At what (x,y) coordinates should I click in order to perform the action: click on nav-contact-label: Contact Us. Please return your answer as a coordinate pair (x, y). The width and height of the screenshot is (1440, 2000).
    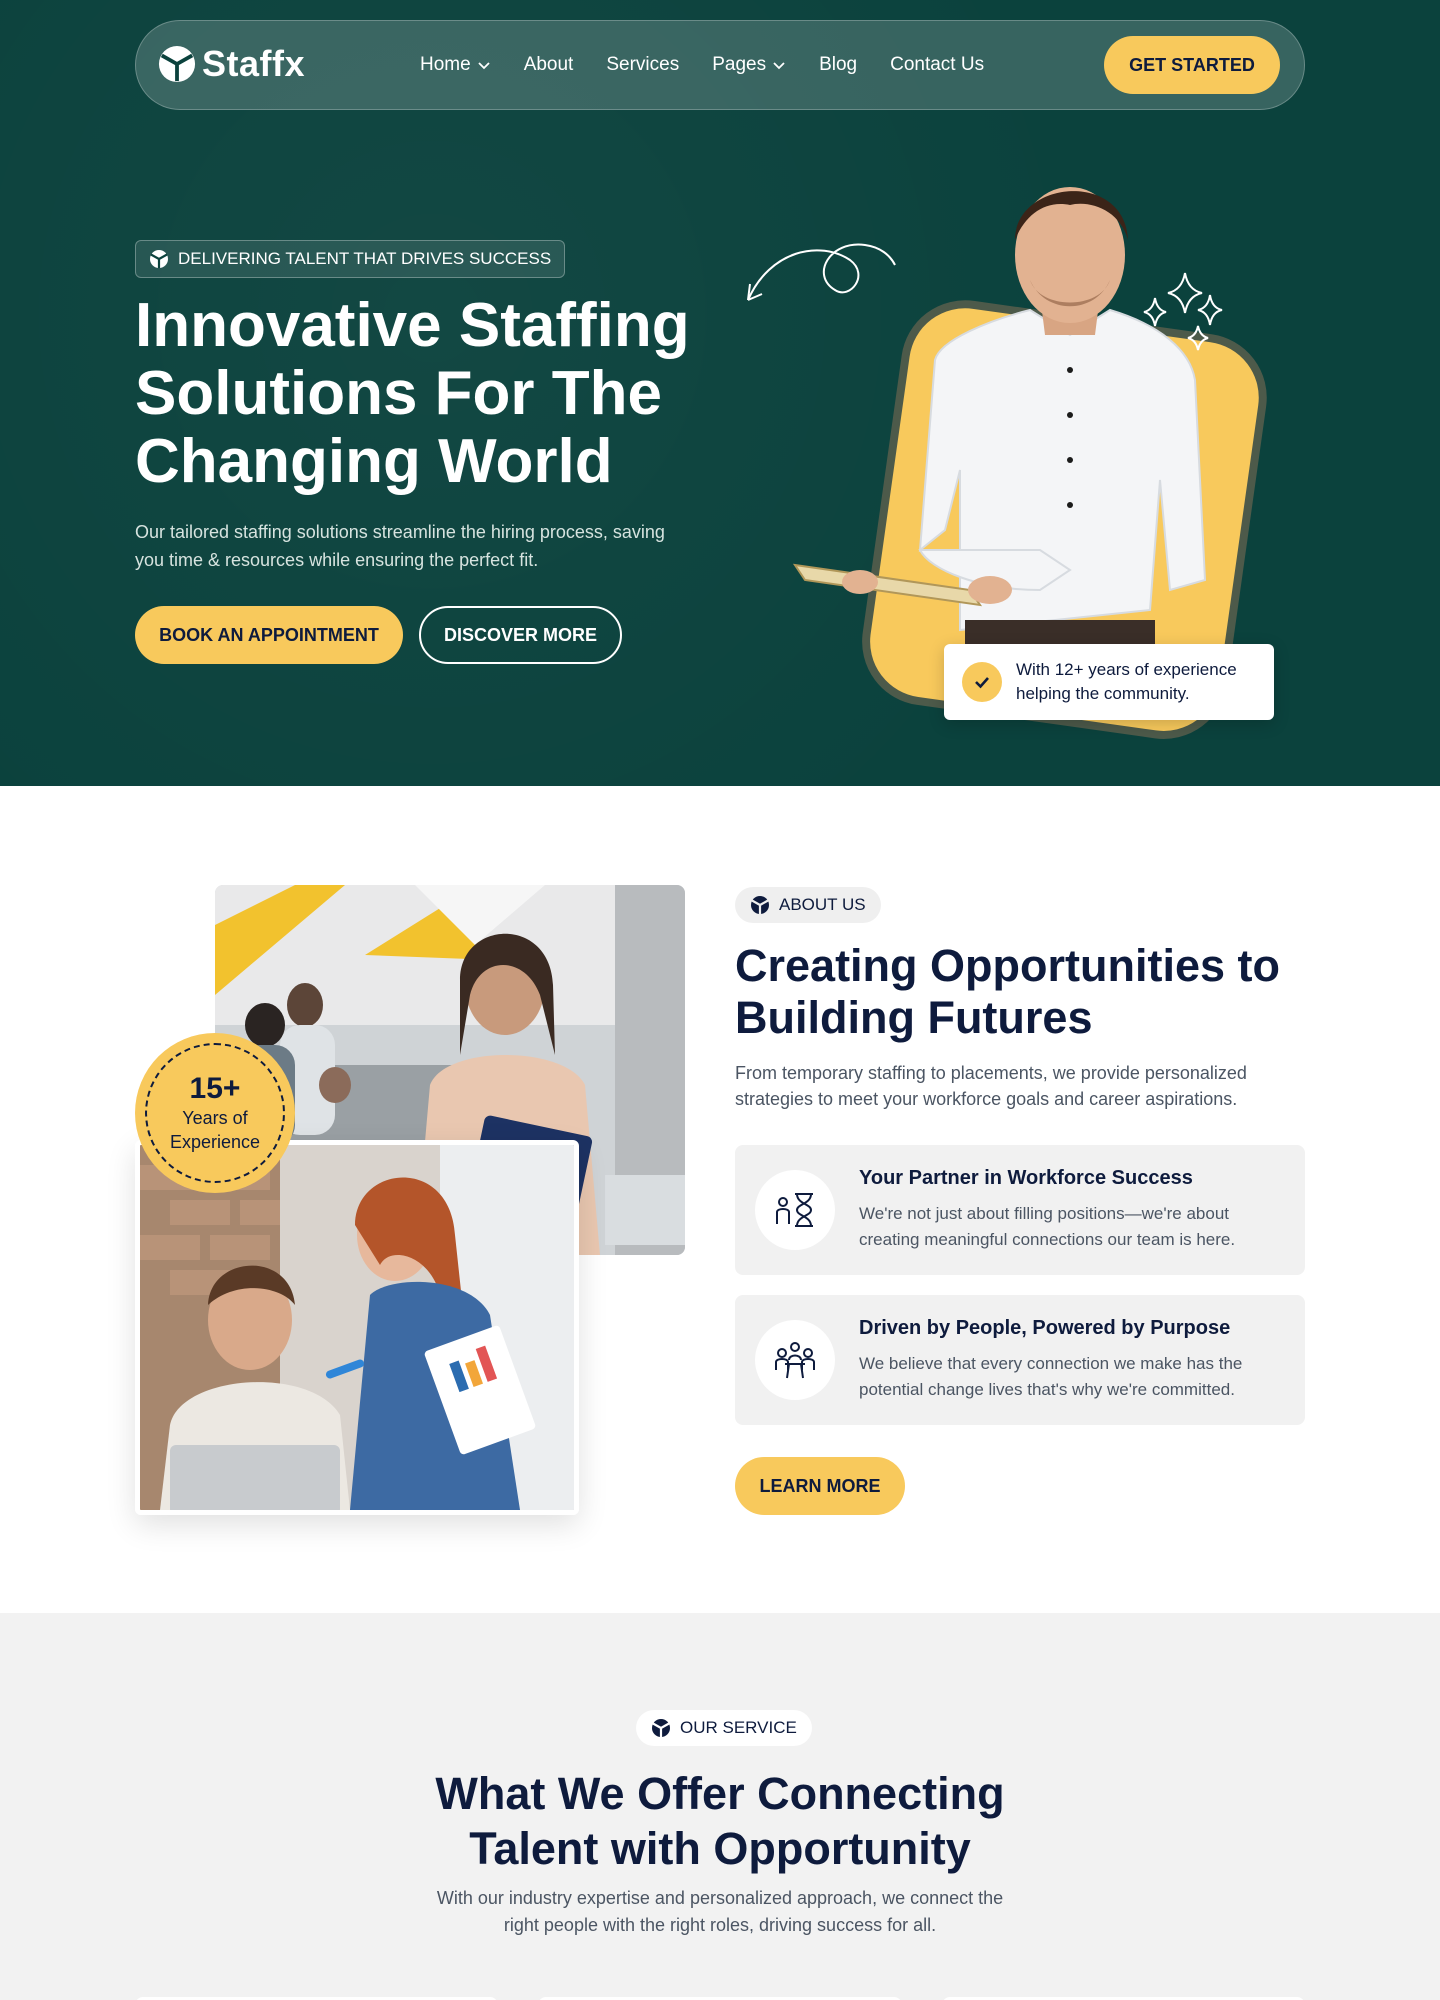
    Looking at the image, I should click on (937, 64).